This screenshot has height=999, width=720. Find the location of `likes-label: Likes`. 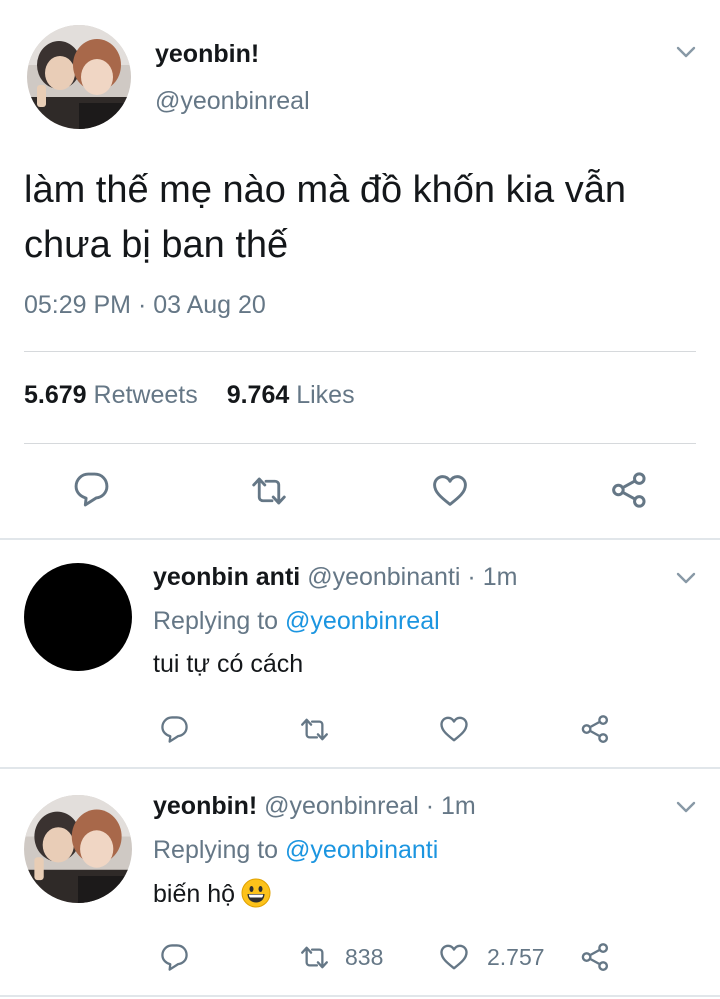

likes-label: Likes is located at coordinates (325, 395).